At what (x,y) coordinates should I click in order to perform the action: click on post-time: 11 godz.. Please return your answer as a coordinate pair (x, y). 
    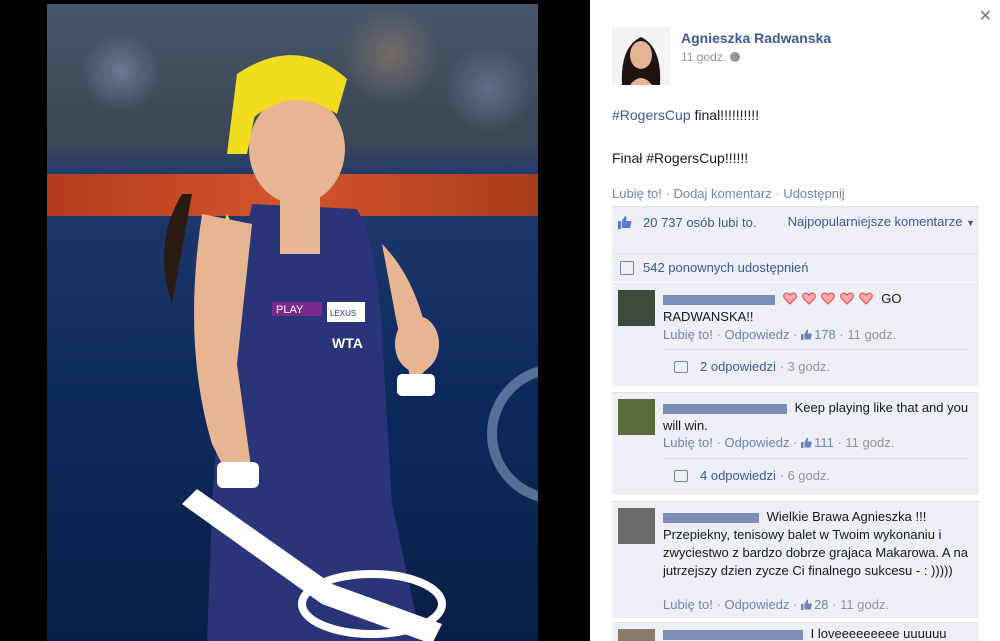
    Looking at the image, I should click on (711, 57).